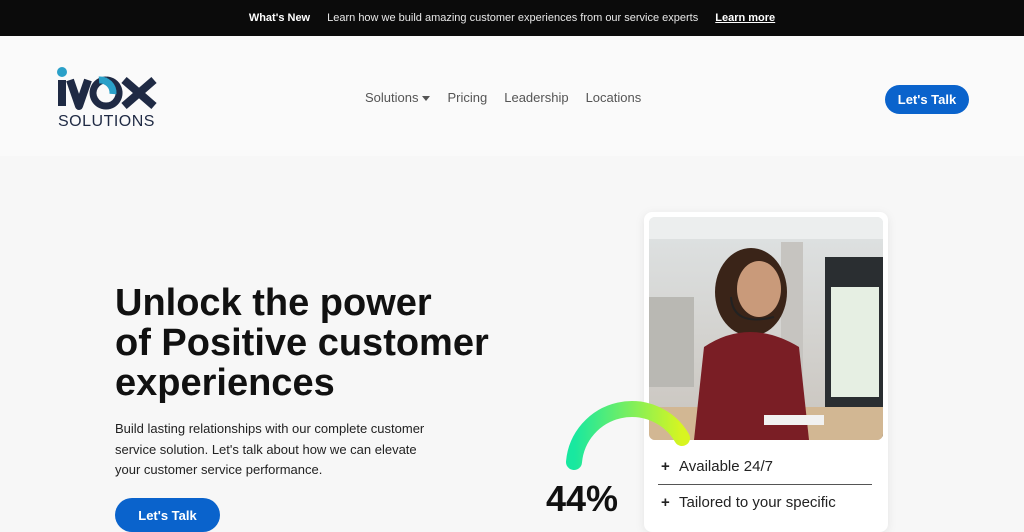  Describe the element at coordinates (665, 502) in the screenshot. I see `plus-icon: +` at that location.